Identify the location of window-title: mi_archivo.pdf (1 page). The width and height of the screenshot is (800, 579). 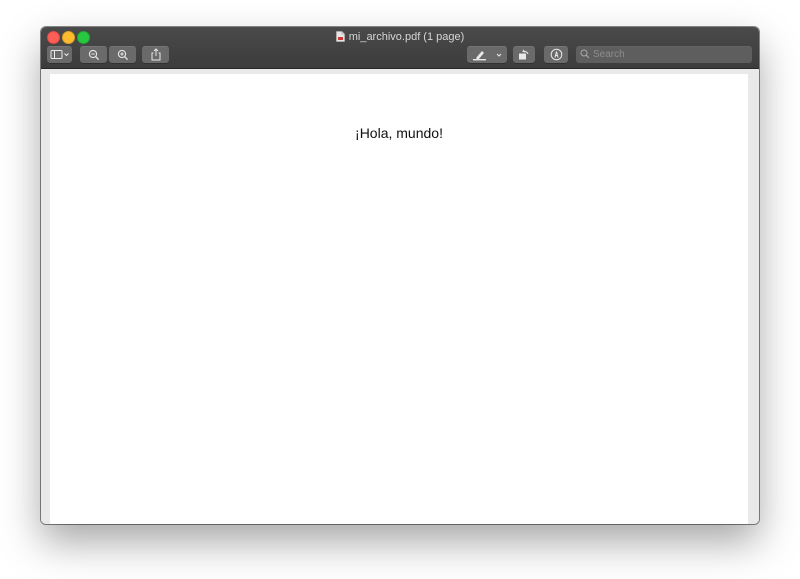
(400, 38).